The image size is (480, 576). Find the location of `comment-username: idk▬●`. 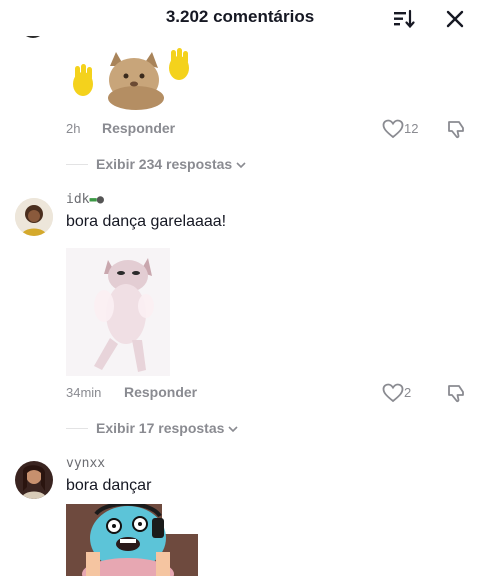

comment-username: idk▬● is located at coordinates (85, 199).